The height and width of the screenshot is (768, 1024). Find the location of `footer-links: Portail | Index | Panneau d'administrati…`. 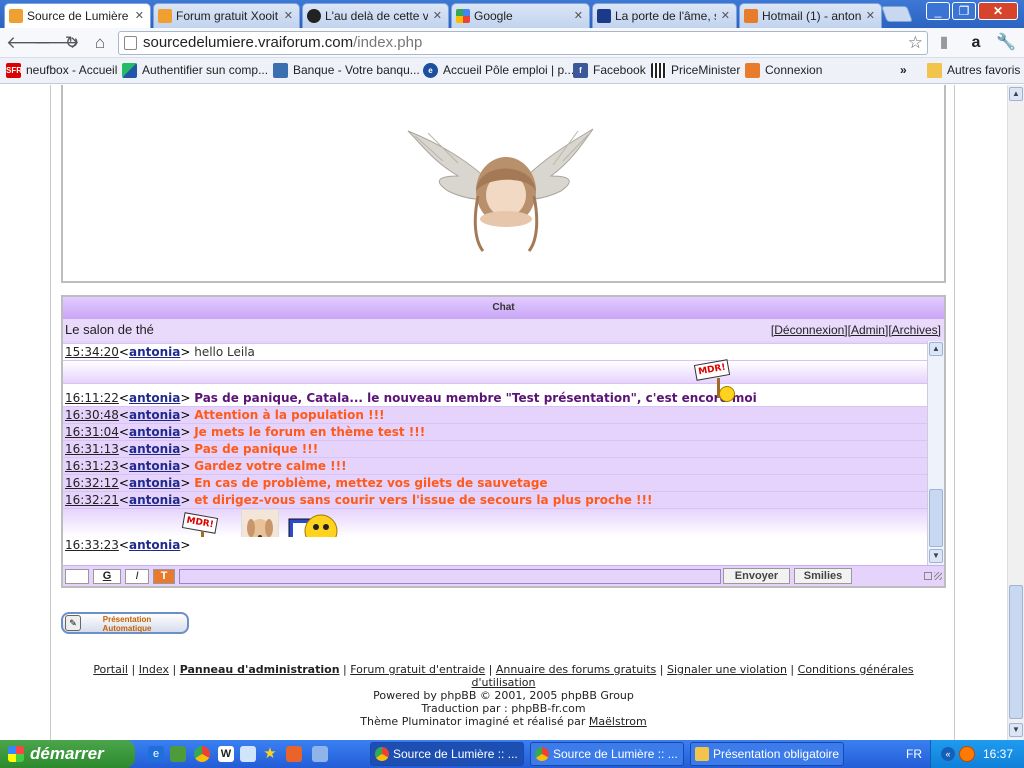

footer-links: Portail | Index | Panneau d'administrati… is located at coordinates (503, 669).